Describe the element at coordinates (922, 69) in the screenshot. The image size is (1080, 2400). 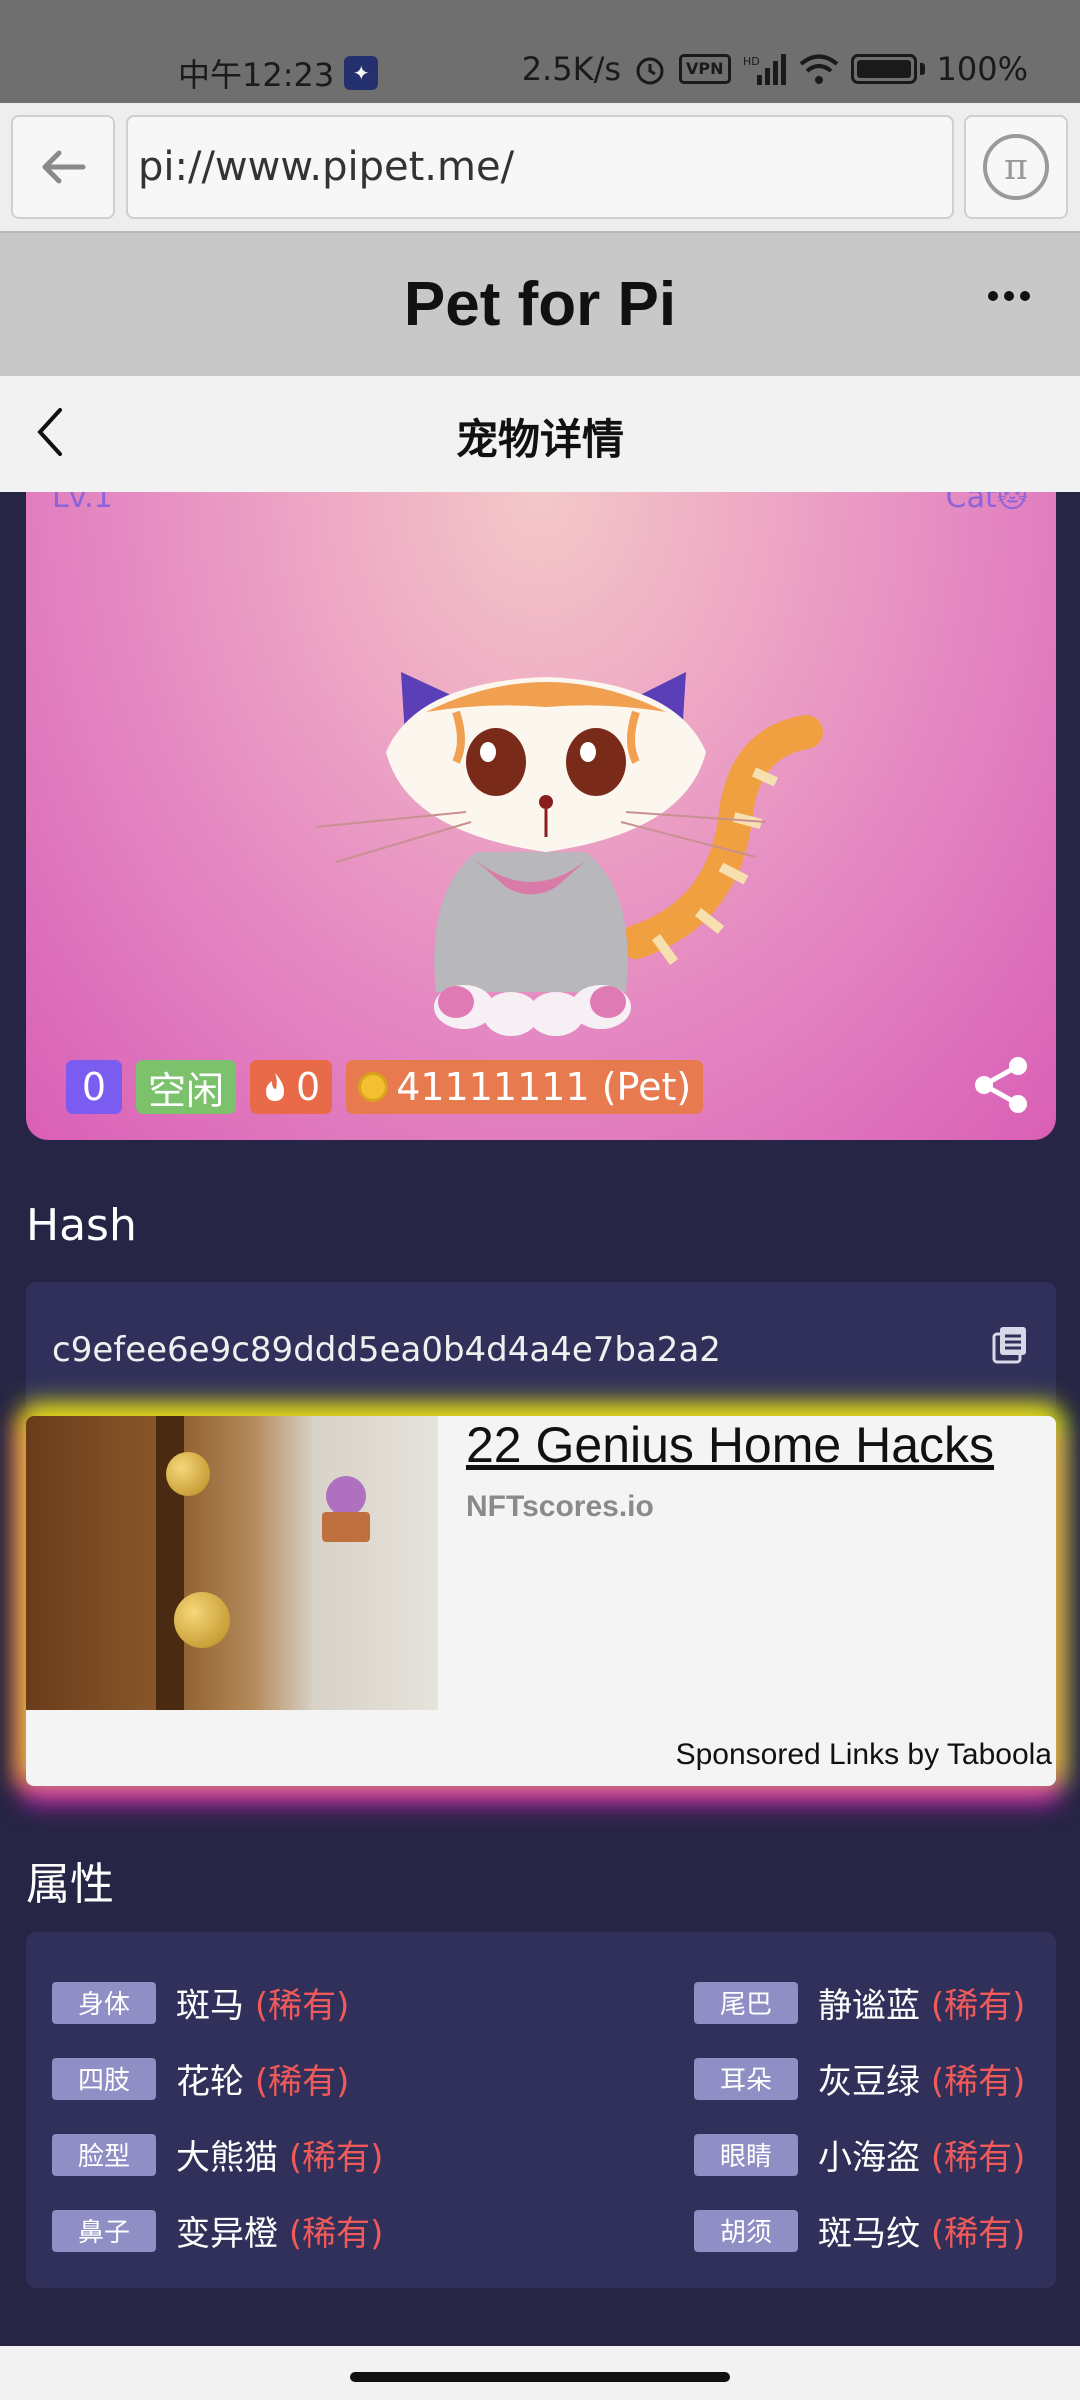
I see `battery-tip` at that location.